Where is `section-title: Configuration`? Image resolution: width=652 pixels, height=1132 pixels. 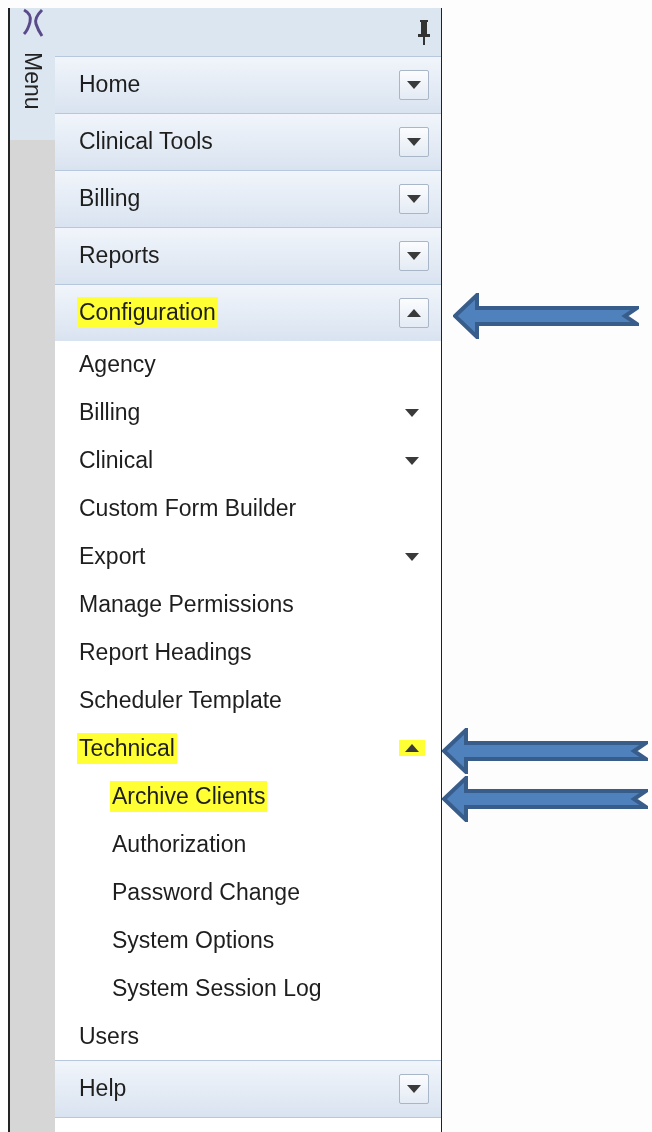 section-title: Configuration is located at coordinates (147, 313).